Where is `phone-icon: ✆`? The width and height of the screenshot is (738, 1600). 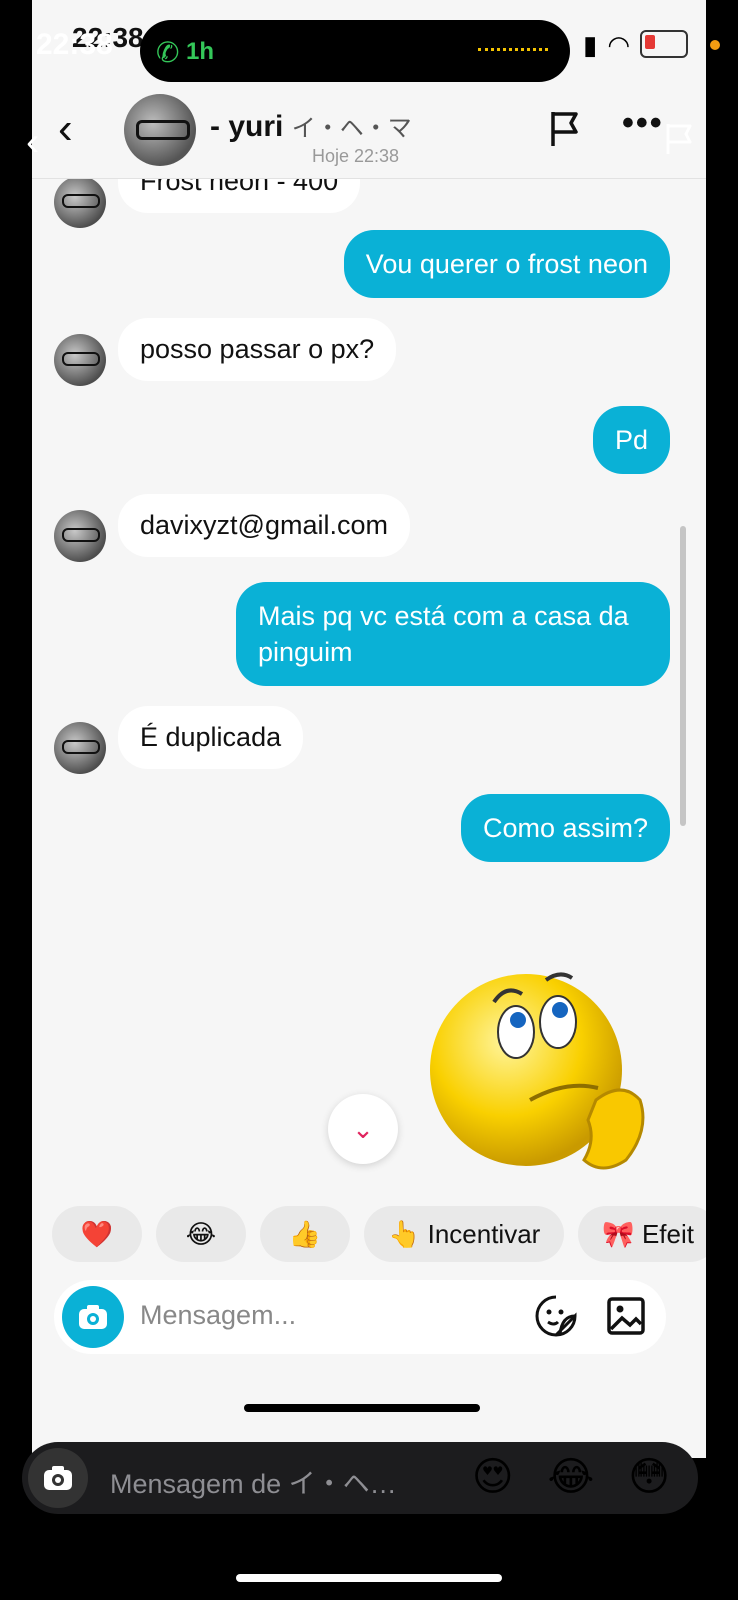
phone-icon: ✆ is located at coordinates (168, 52).